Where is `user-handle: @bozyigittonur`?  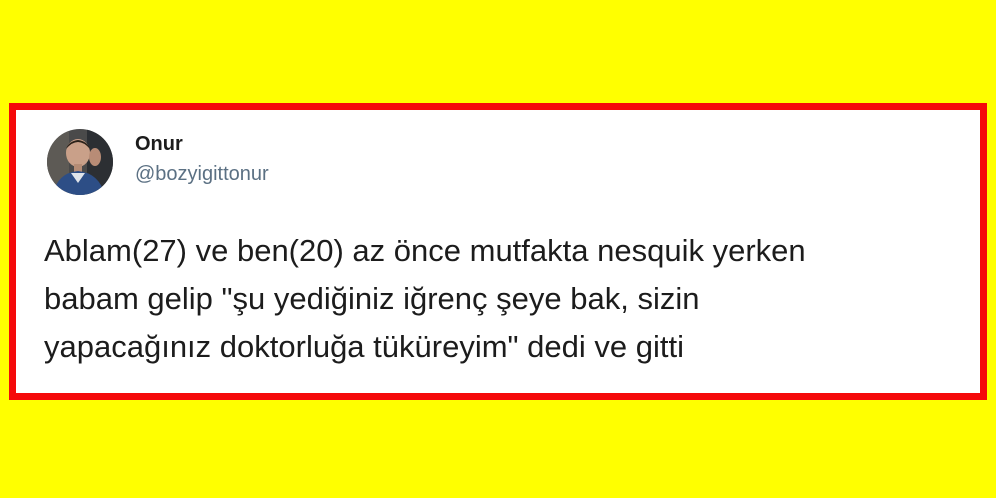 user-handle: @bozyigittonur is located at coordinates (202, 174).